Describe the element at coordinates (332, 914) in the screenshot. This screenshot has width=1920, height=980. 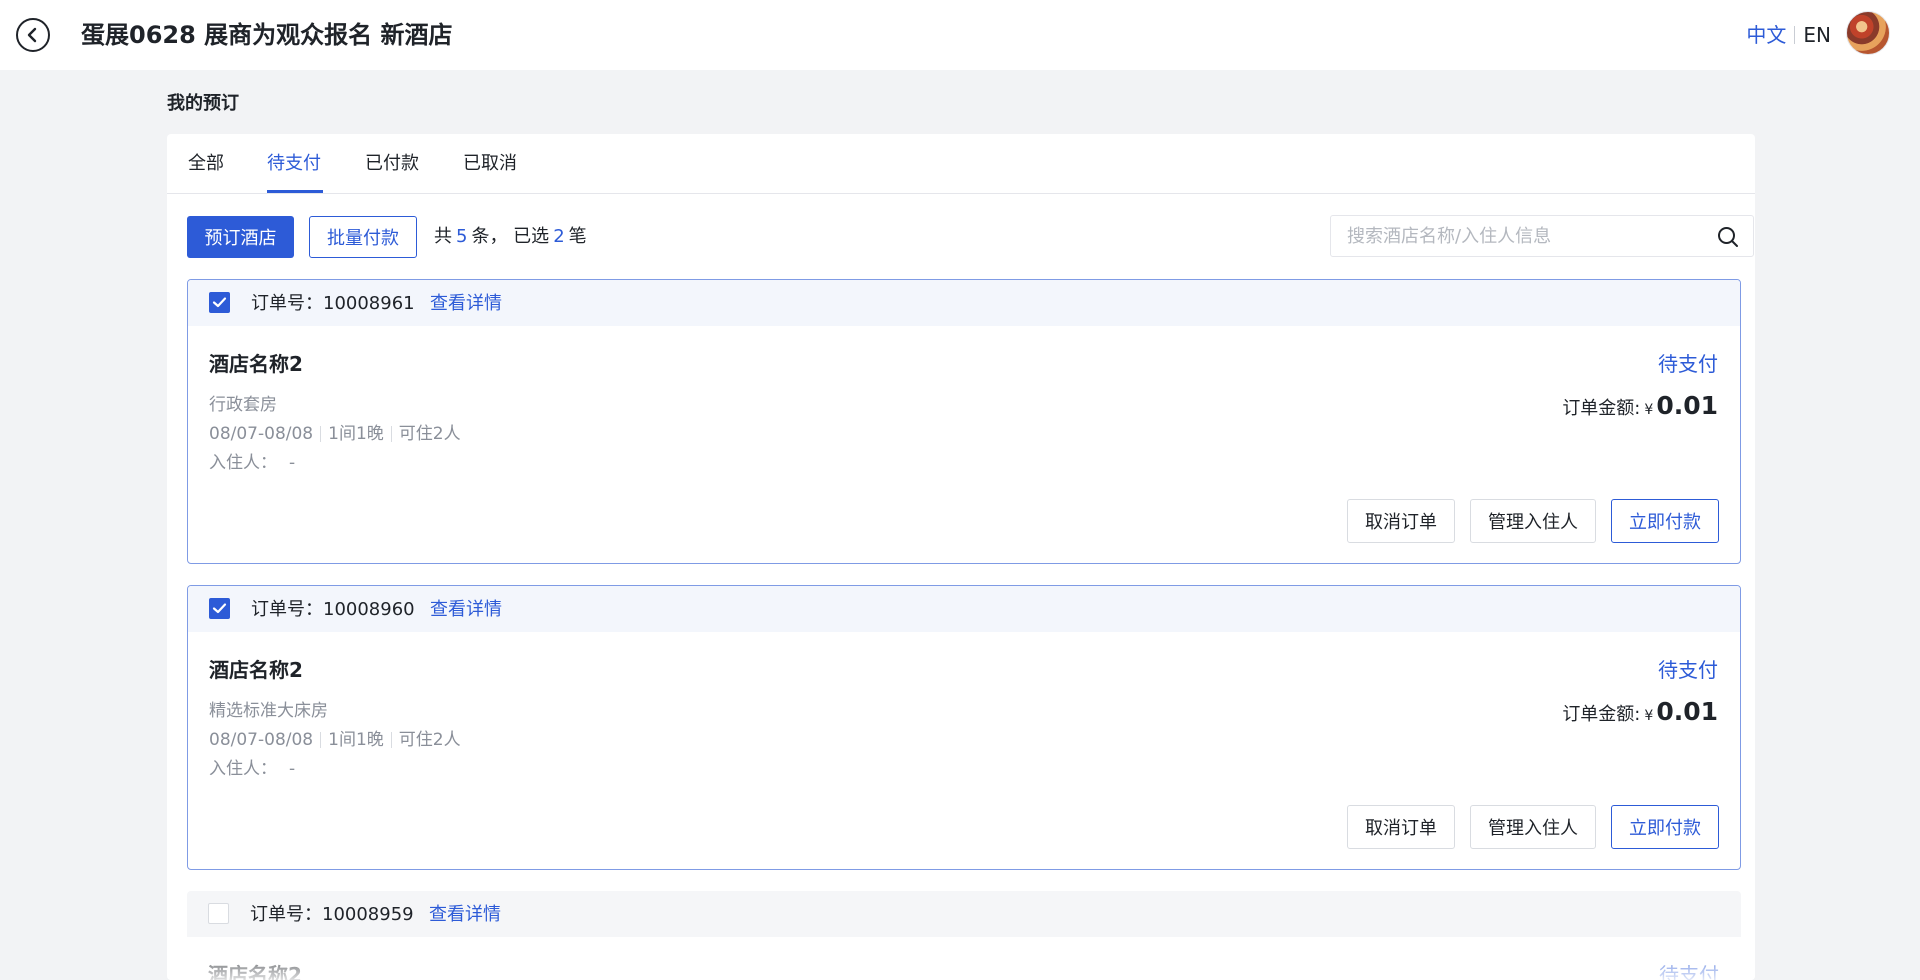
I see `order-number: 订单号：10008959` at that location.